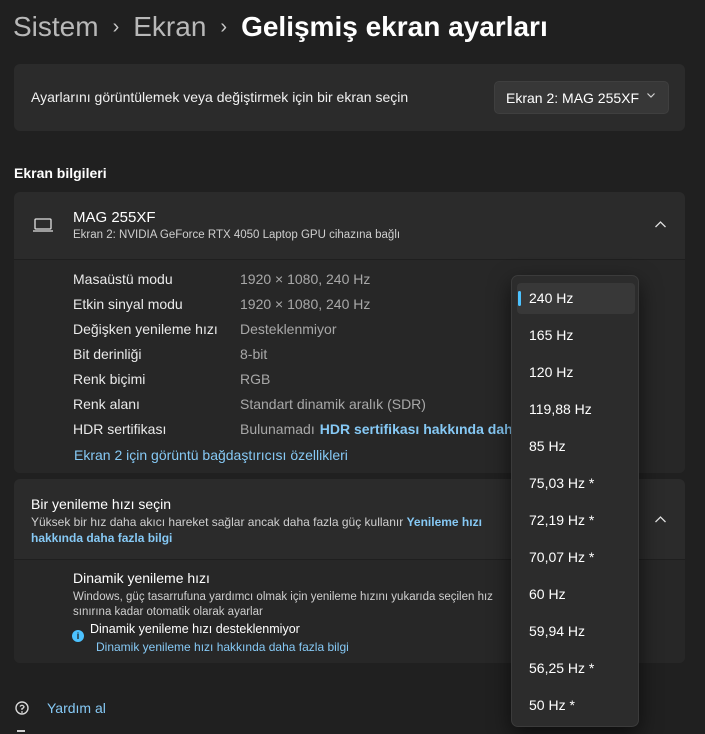 This screenshot has height=734, width=705. Describe the element at coordinates (106, 404) in the screenshot. I see `info-key: Renk alanı` at that location.